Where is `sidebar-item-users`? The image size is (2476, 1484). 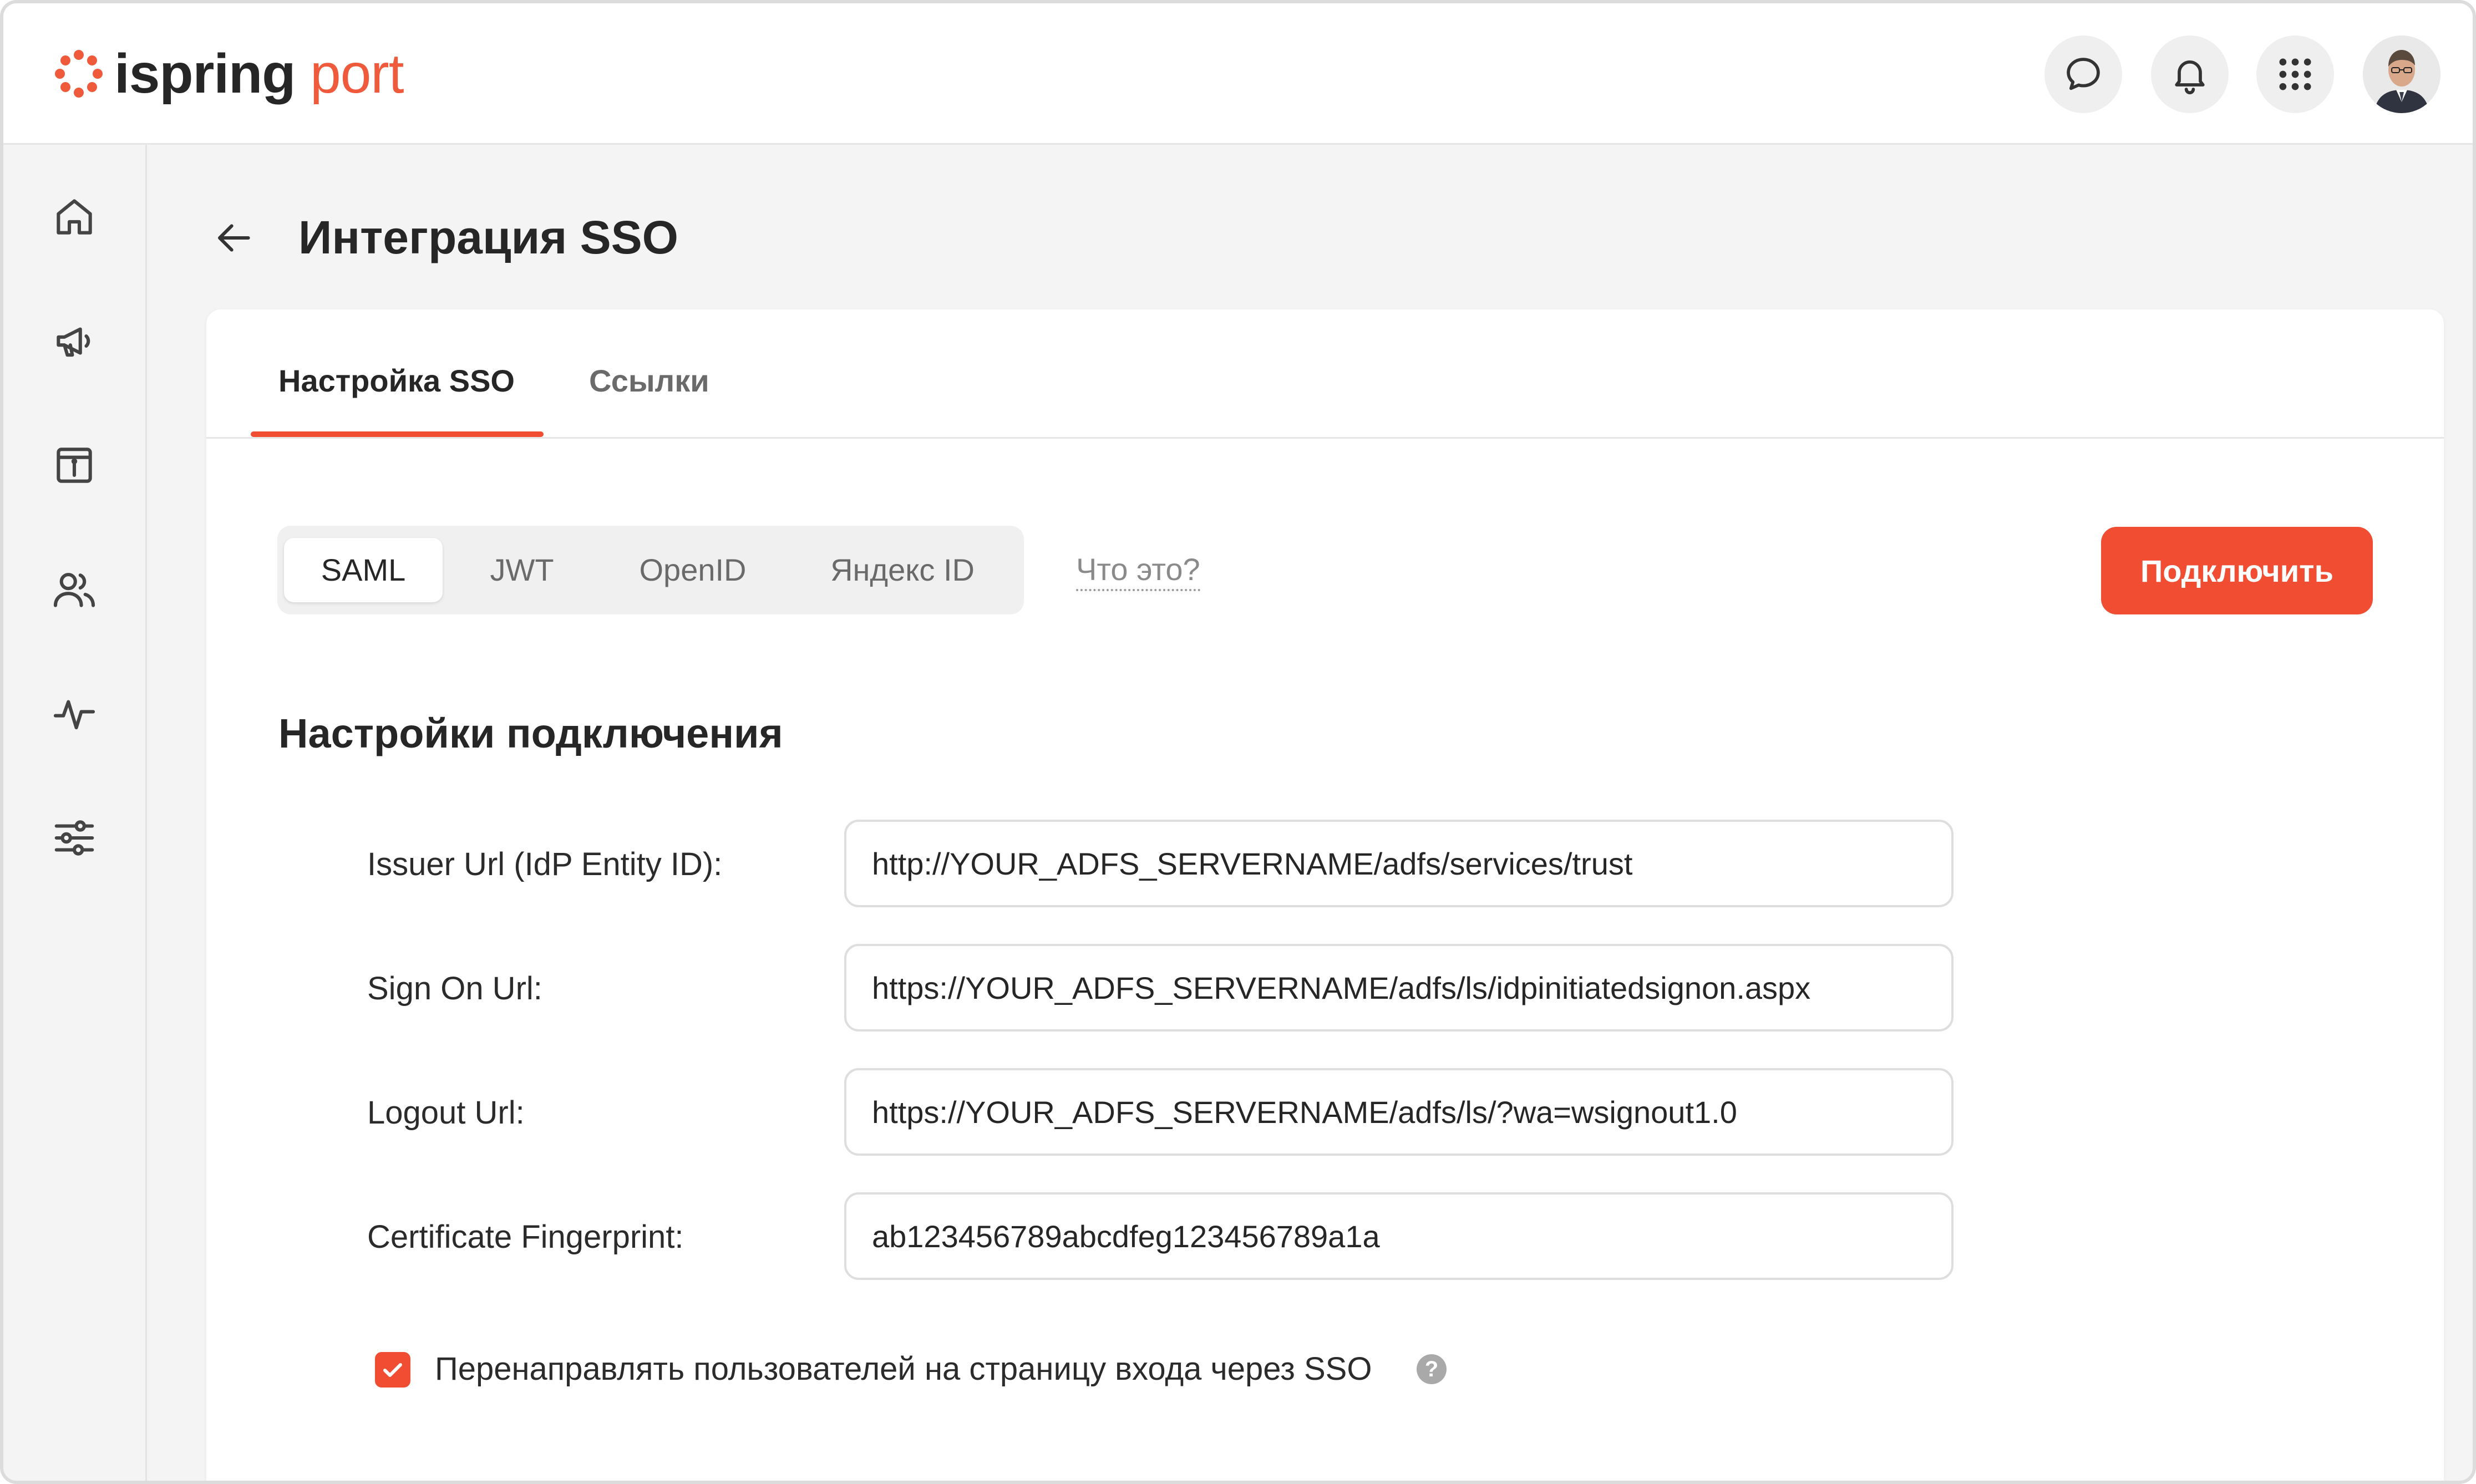
sidebar-item-users is located at coordinates (74, 589).